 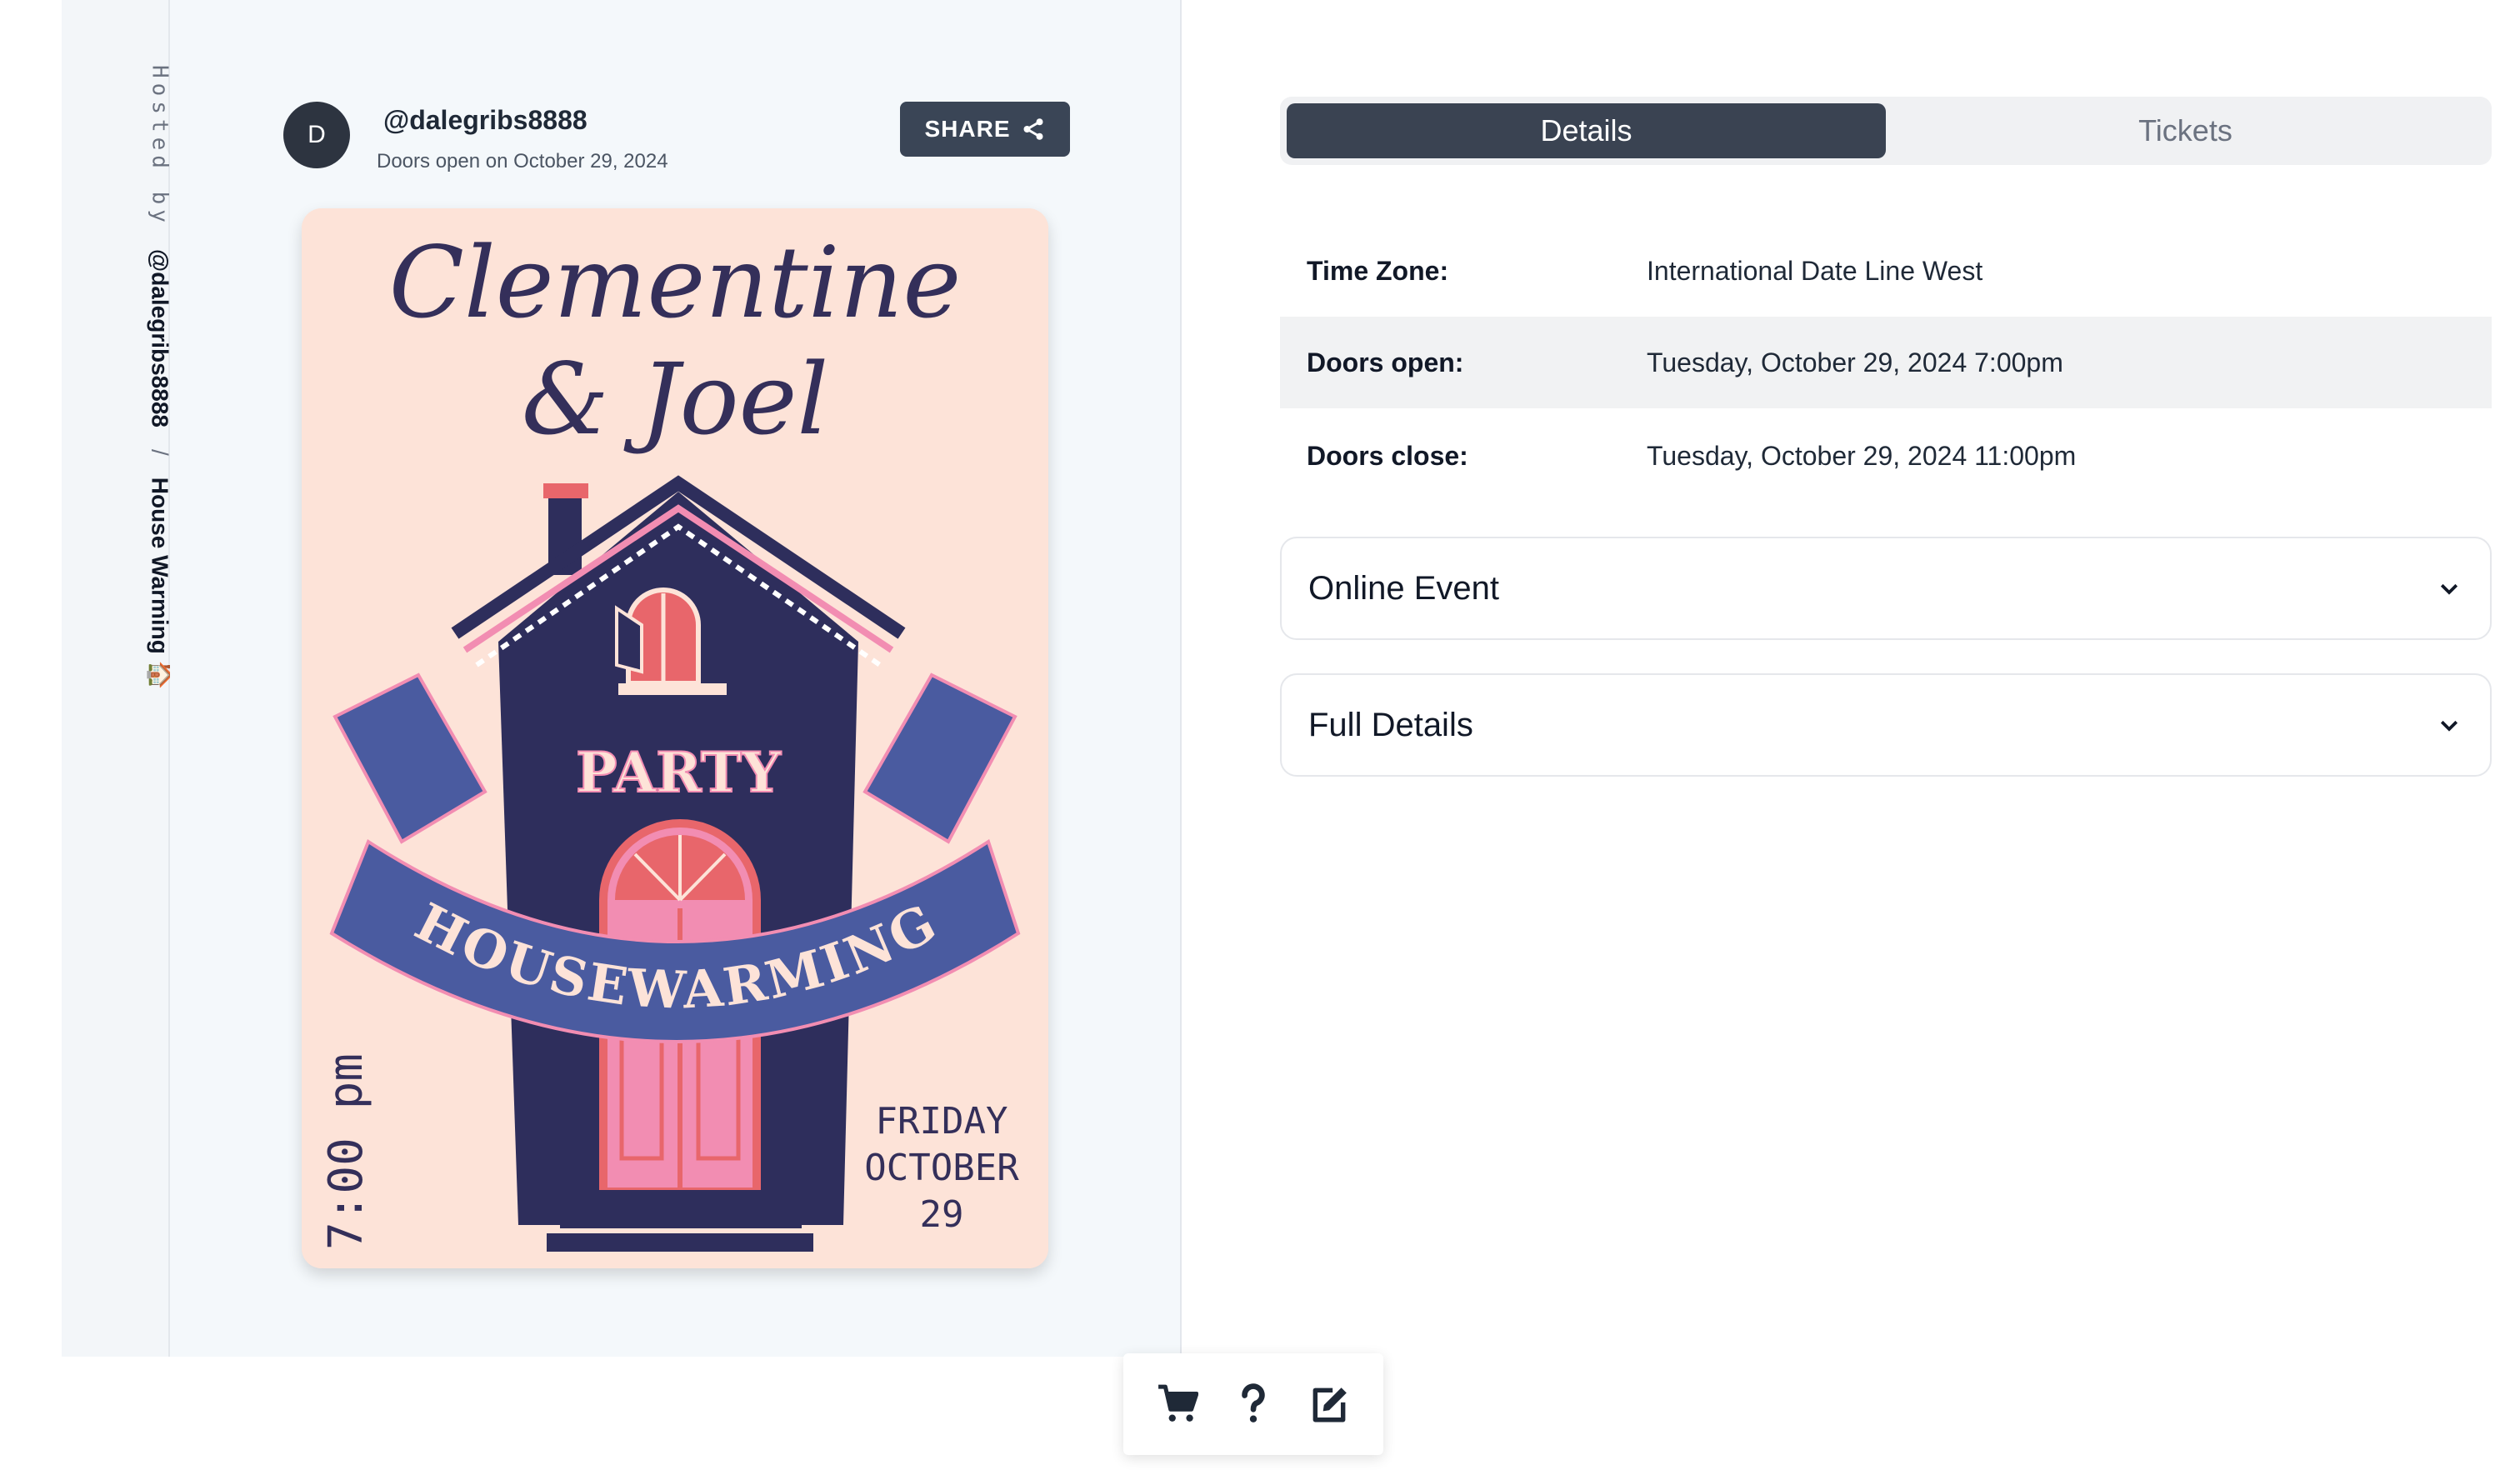 What do you see at coordinates (1886, 725) in the screenshot?
I see `full-details-accordion: Full Details` at bounding box center [1886, 725].